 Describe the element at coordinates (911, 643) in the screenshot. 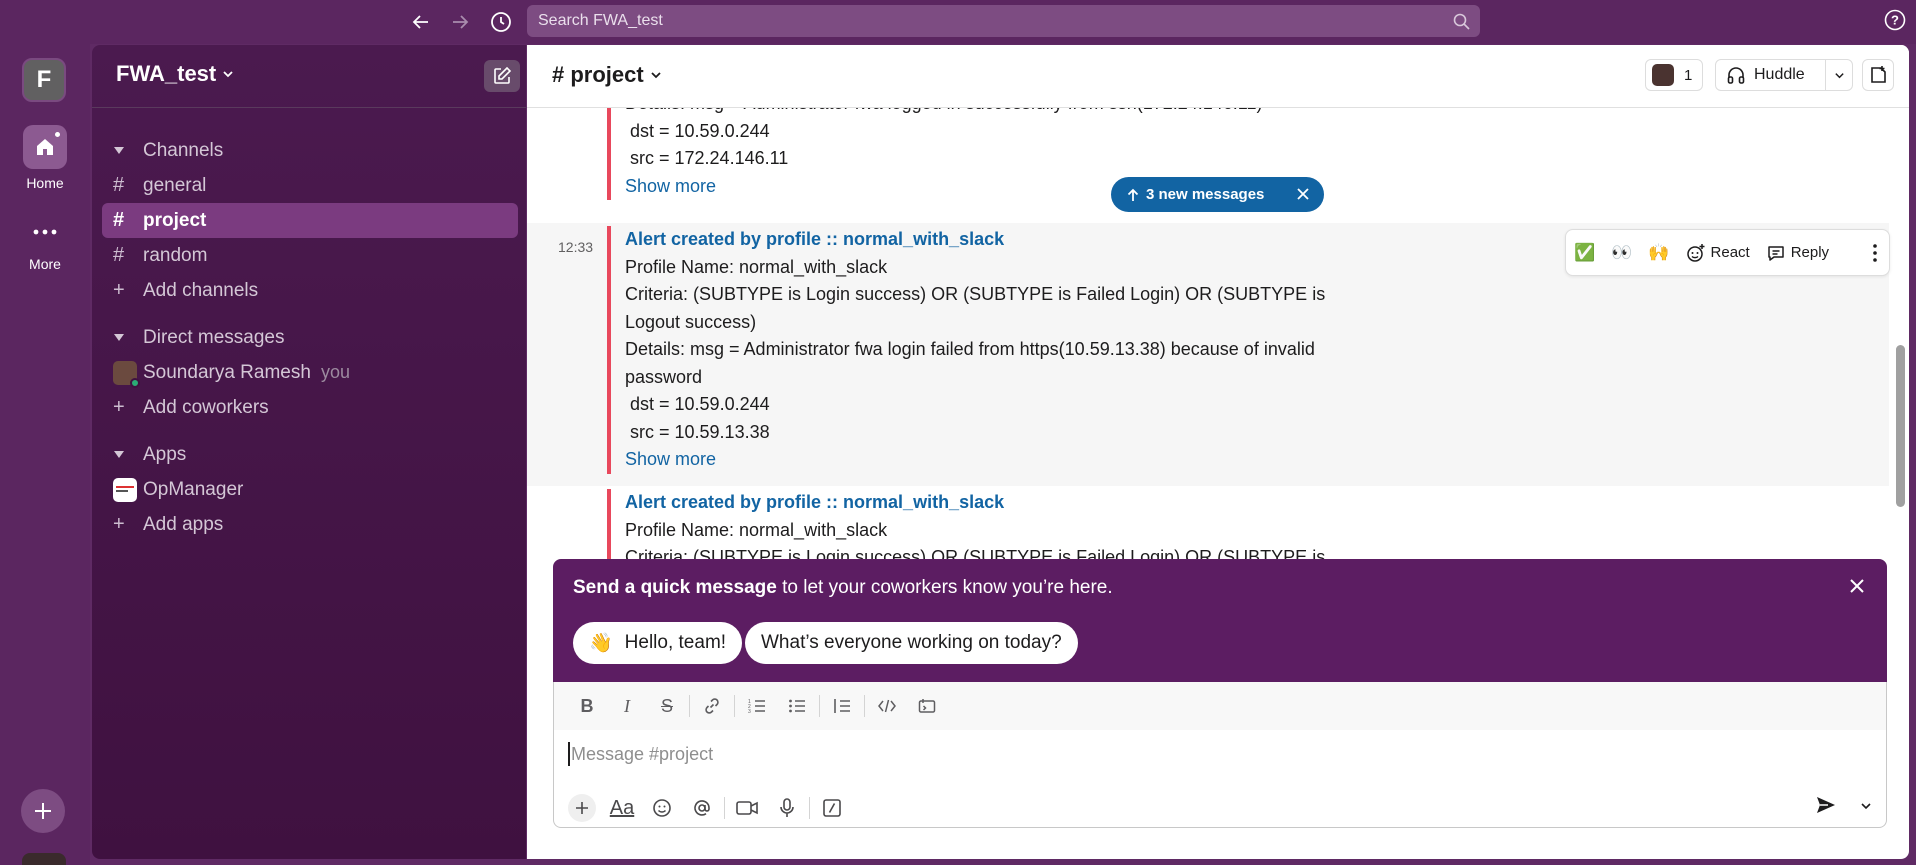

I see `whats-everyone-working-chip: What’s everyone working on today?` at that location.